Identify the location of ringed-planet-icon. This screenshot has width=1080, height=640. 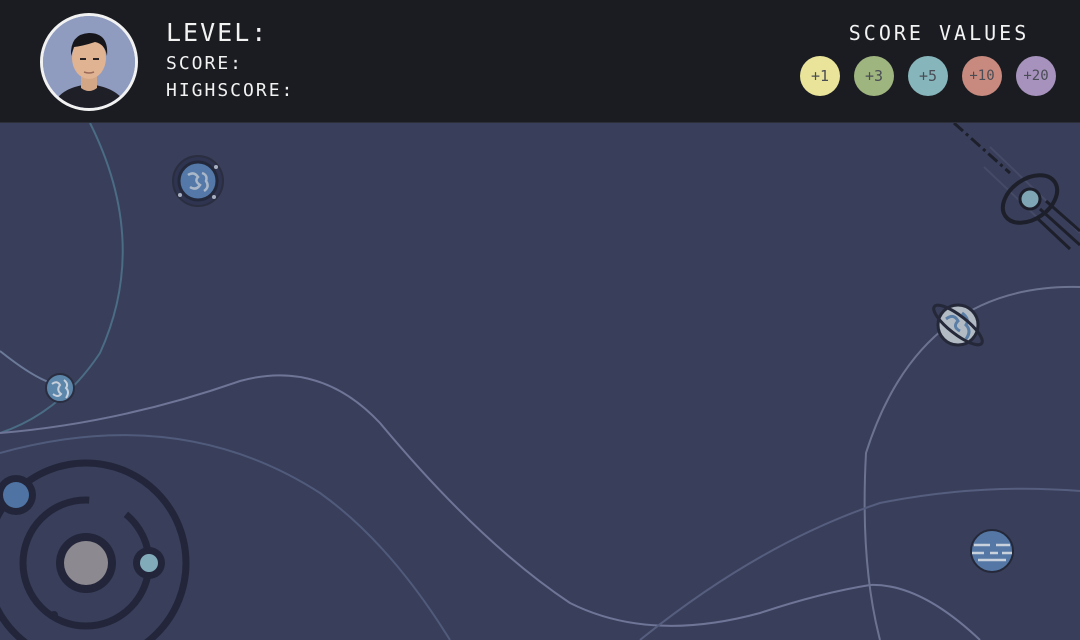
(959, 325).